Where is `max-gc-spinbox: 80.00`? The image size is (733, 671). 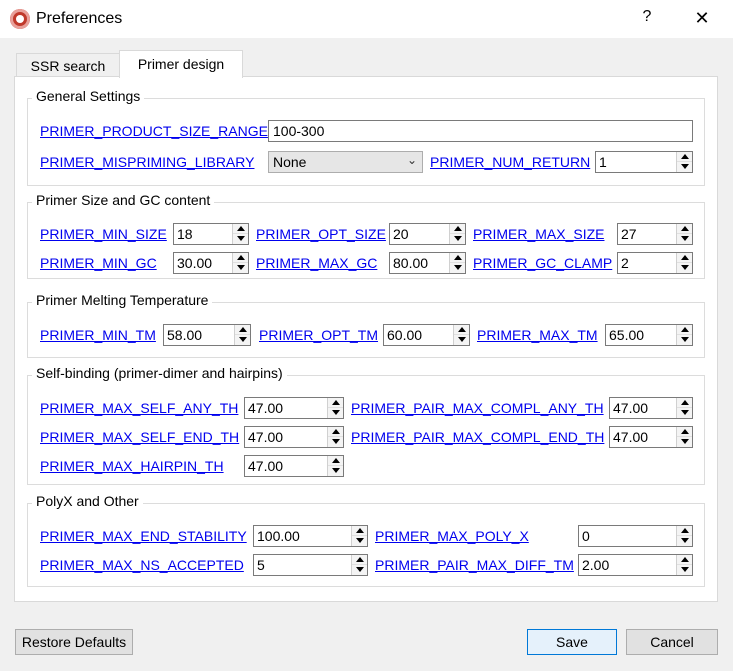
max-gc-spinbox: 80.00 is located at coordinates (427, 263).